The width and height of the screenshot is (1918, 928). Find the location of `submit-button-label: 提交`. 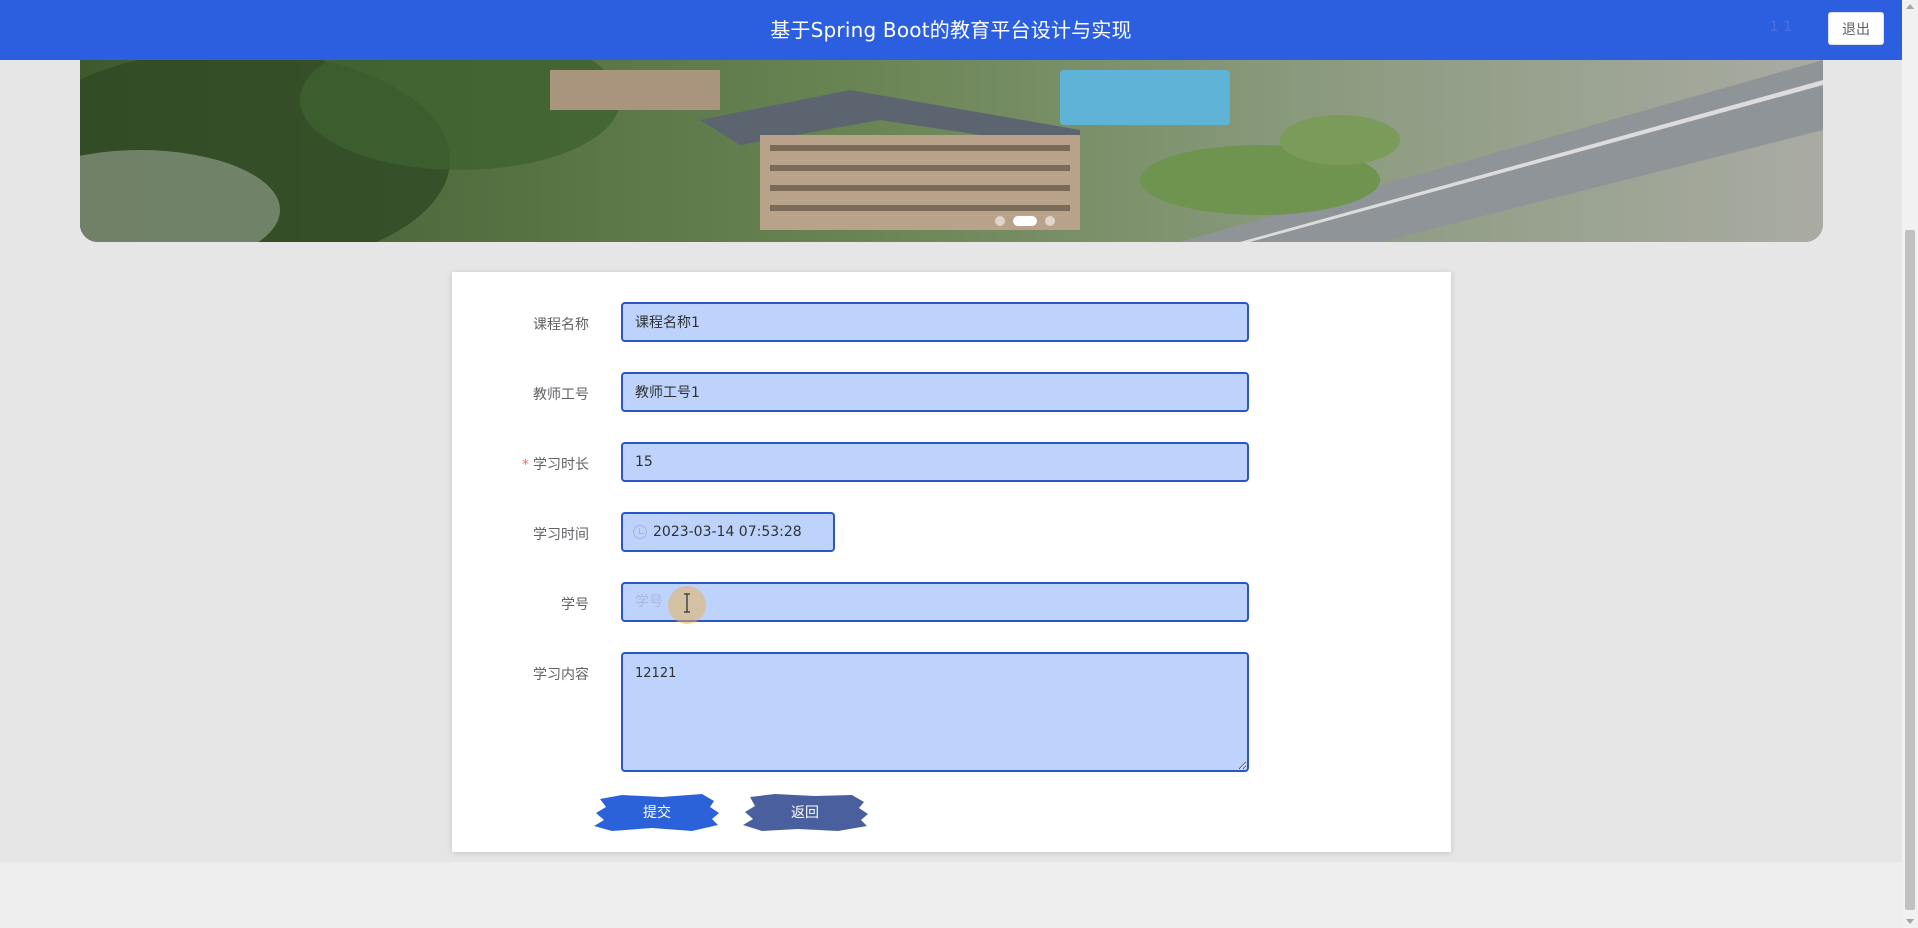

submit-button-label: 提交 is located at coordinates (657, 813).